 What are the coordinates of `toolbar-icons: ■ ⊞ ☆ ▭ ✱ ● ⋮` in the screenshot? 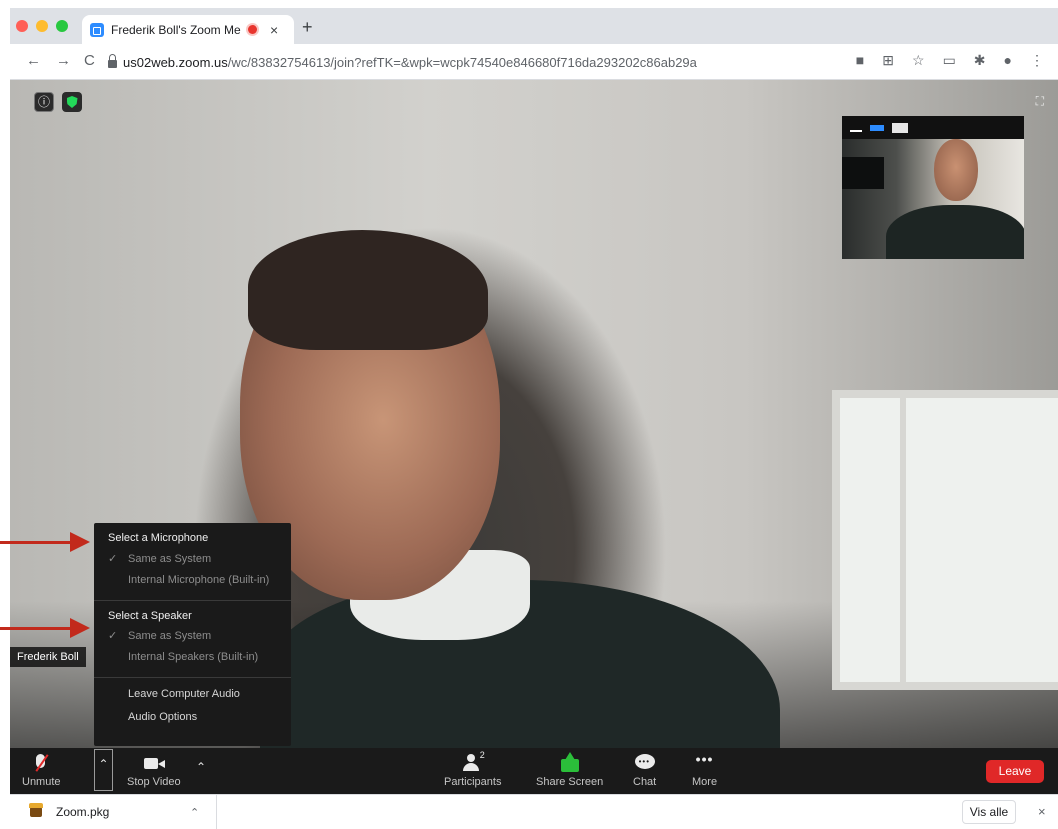 It's located at (950, 60).